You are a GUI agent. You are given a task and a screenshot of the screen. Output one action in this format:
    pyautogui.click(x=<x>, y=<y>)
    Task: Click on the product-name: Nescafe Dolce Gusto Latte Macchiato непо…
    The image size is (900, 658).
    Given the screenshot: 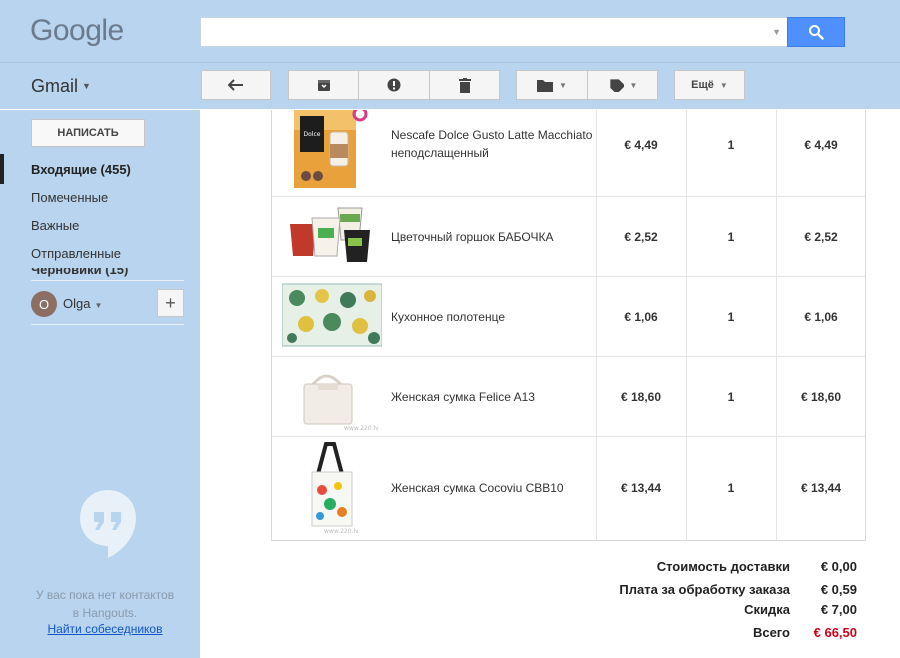 What is the action you would take?
    pyautogui.click(x=493, y=144)
    